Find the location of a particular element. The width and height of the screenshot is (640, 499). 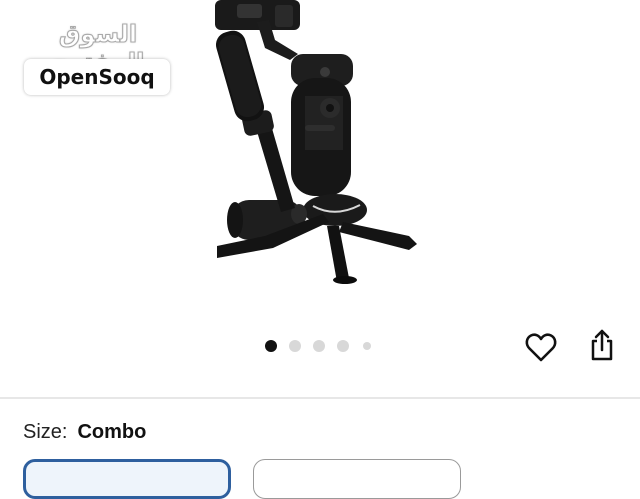

heart-icon is located at coordinates (541, 347).